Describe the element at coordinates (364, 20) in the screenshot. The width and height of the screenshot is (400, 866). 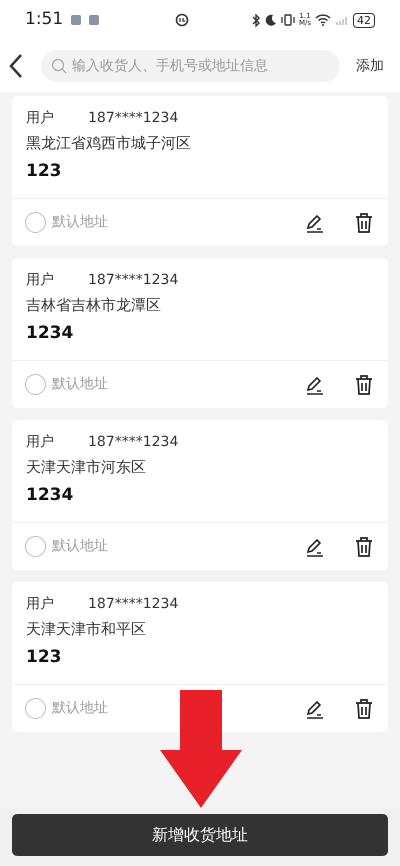
I see `battery-indicator: 42` at that location.